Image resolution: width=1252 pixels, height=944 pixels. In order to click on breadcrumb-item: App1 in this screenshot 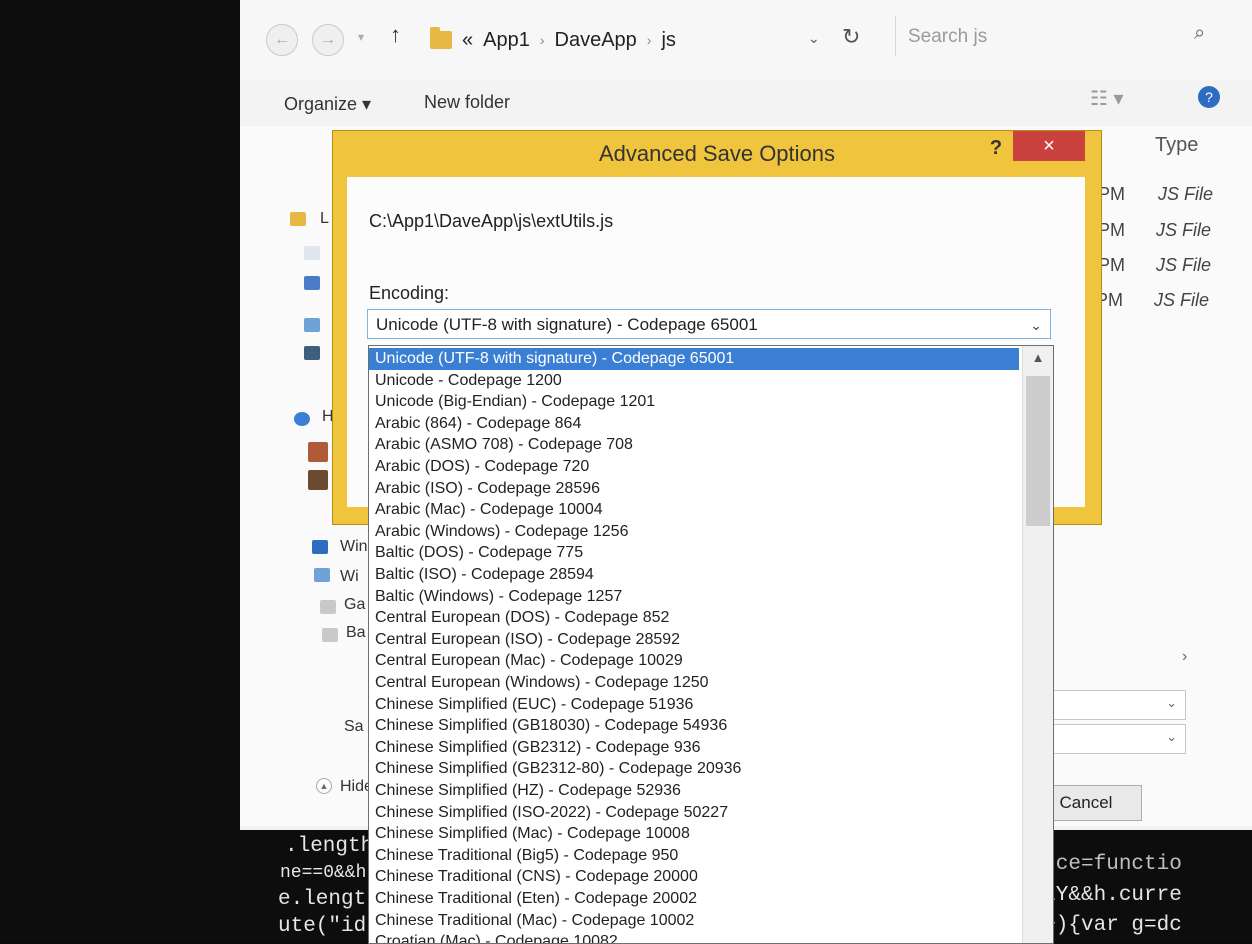, I will do `click(506, 40)`.